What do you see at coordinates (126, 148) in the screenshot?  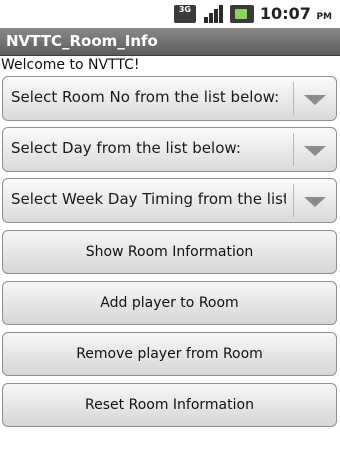 I see `day-spinner-label: Select Day from the list below:` at bounding box center [126, 148].